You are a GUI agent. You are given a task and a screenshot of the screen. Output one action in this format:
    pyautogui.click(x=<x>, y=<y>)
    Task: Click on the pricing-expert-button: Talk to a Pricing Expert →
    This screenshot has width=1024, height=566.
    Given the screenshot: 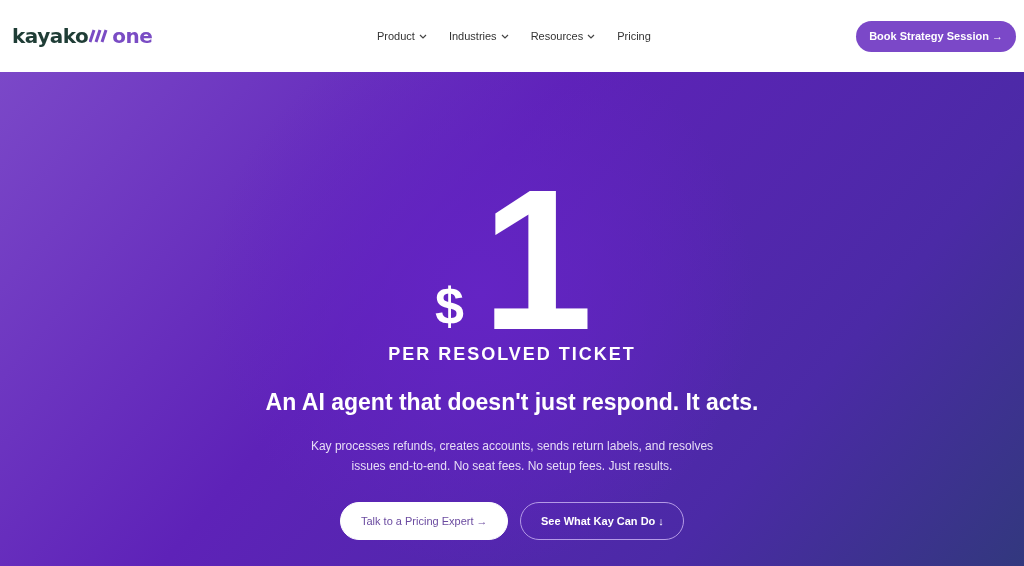 What is the action you would take?
    pyautogui.click(x=424, y=521)
    